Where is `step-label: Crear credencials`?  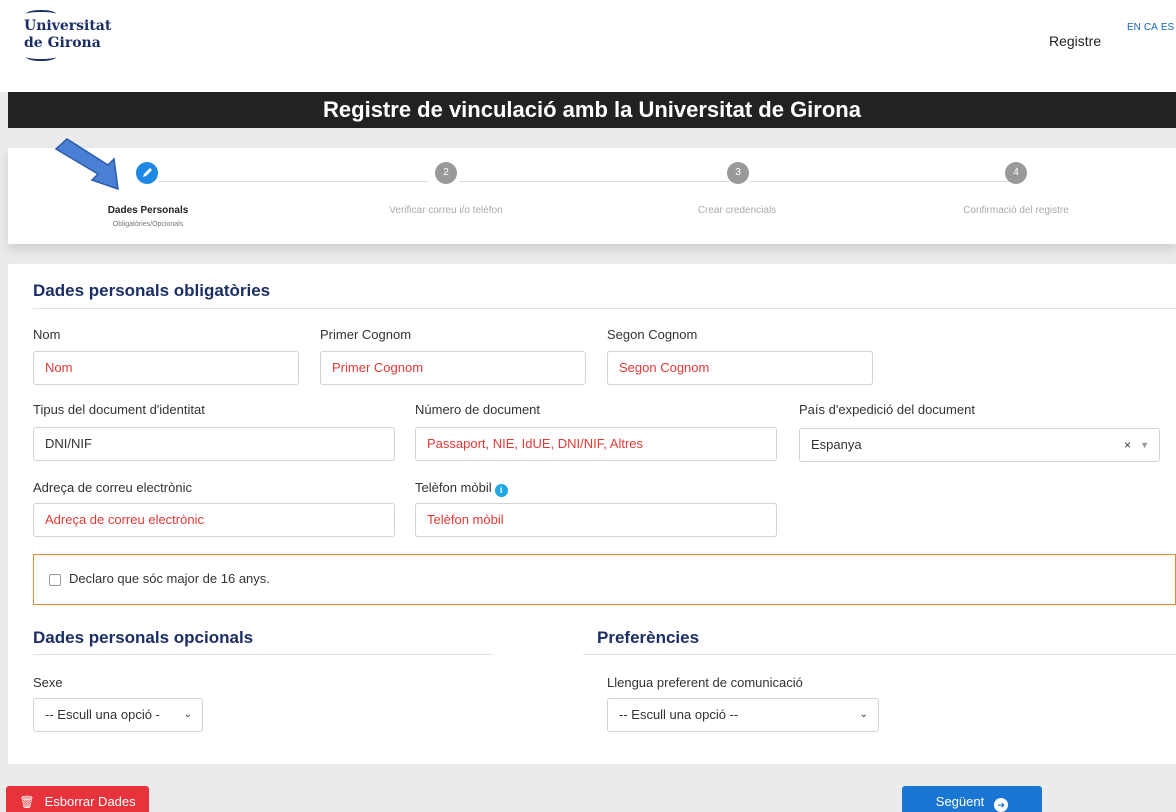
step-label: Crear credencials is located at coordinates (737, 210).